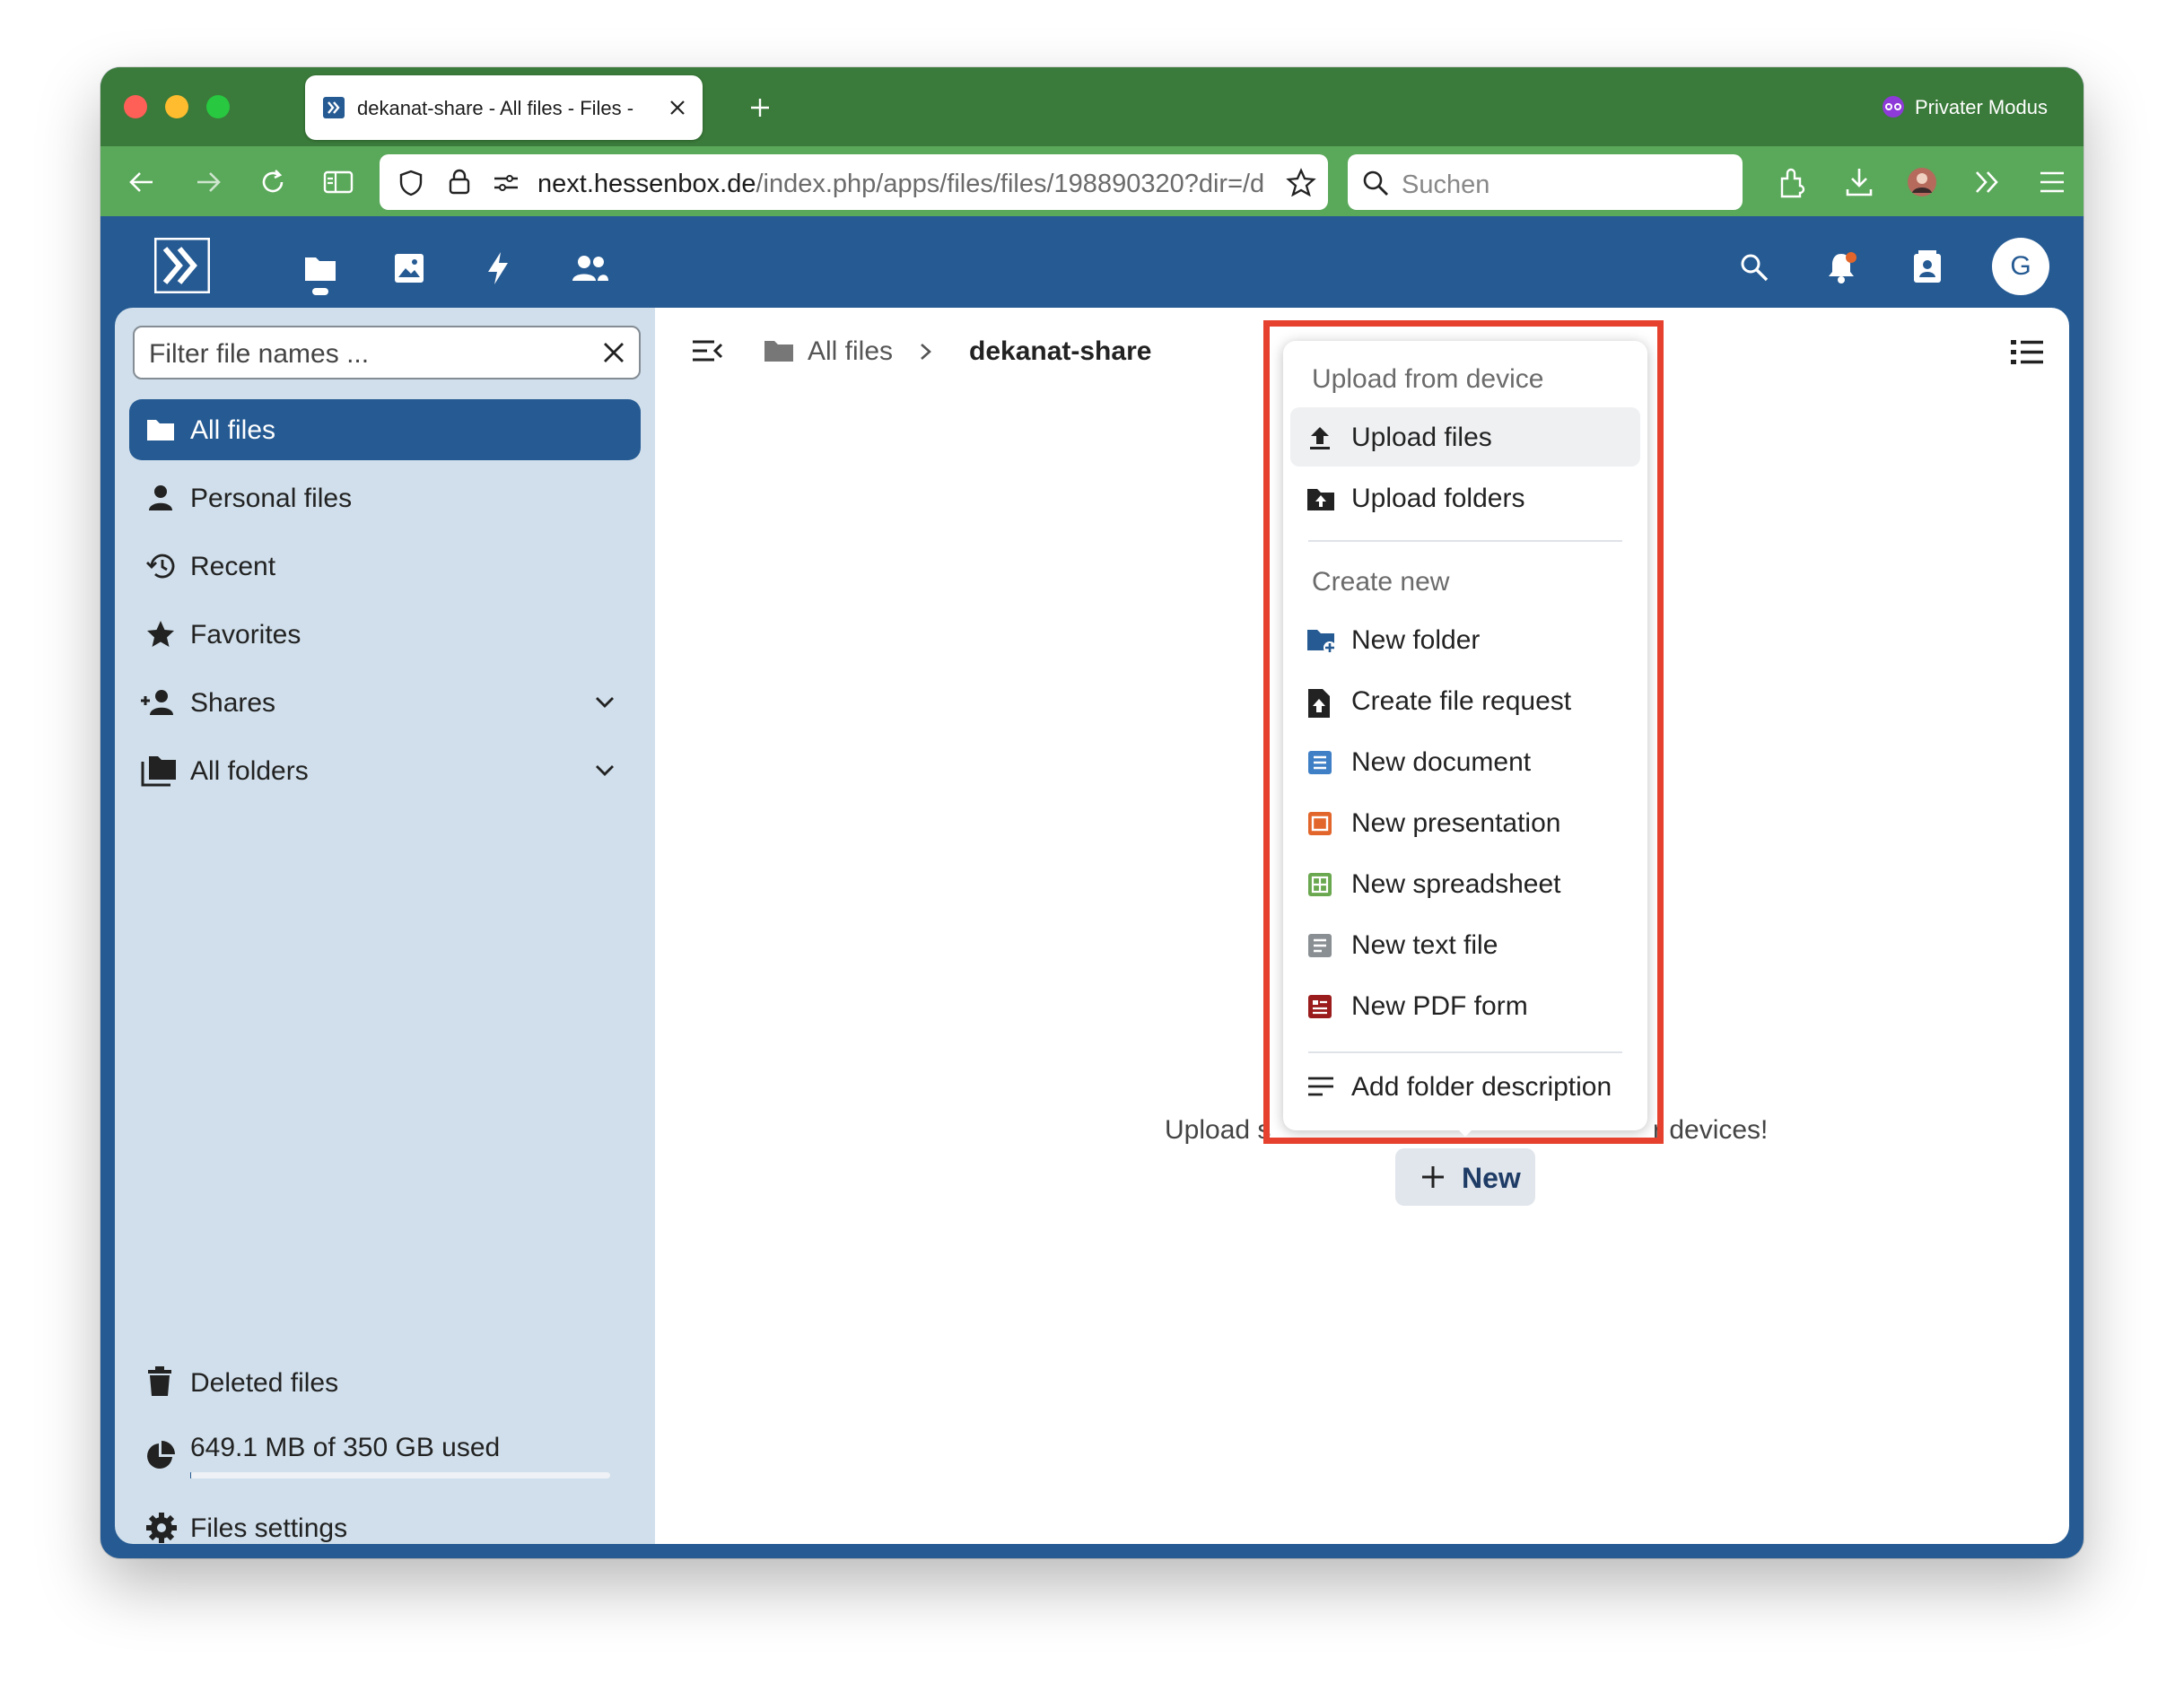  What do you see at coordinates (400, 1475) in the screenshot?
I see `quota-bar` at bounding box center [400, 1475].